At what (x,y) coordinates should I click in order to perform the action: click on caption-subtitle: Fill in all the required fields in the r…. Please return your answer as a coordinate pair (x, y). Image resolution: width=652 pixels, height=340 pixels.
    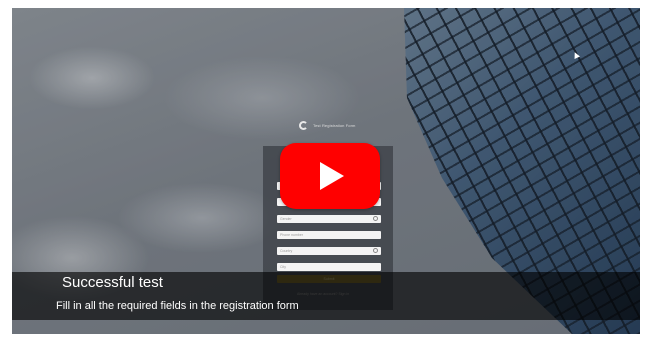
    Looking at the image, I should click on (177, 306).